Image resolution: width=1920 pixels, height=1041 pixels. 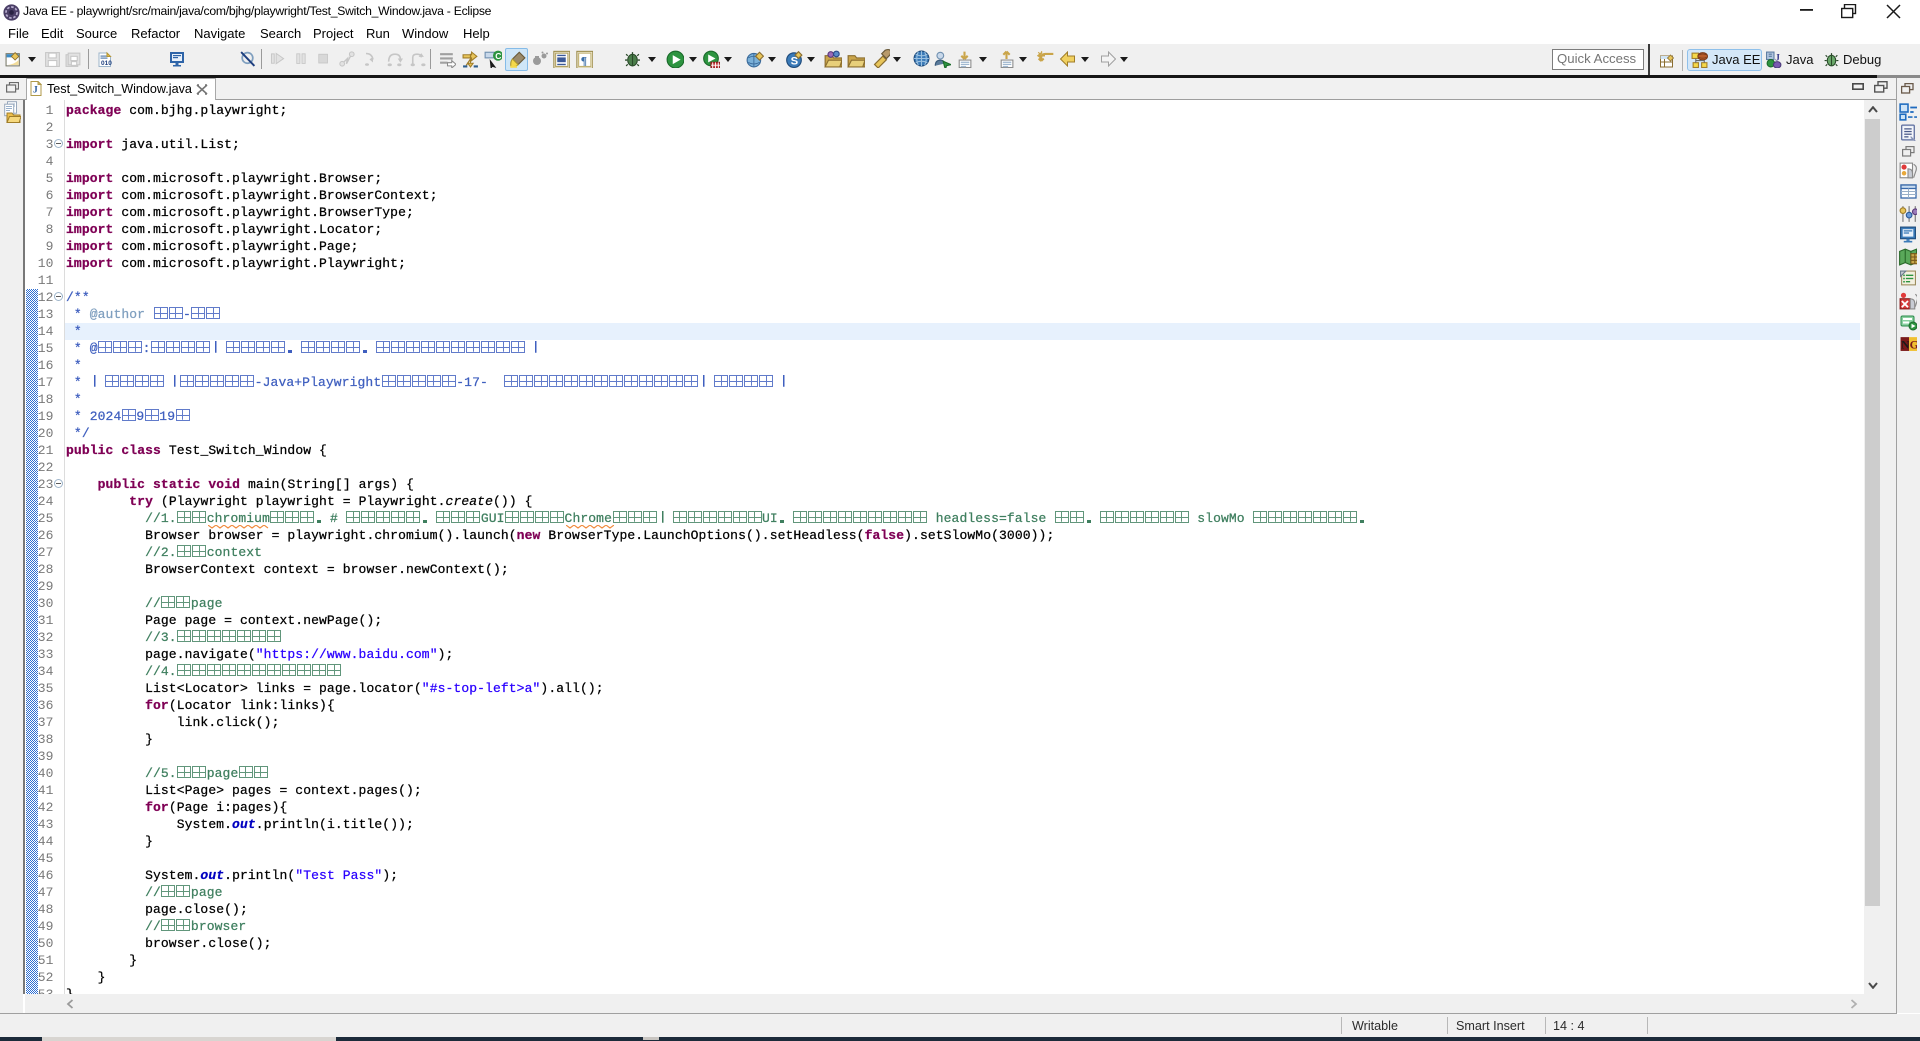 What do you see at coordinates (1913, 344) in the screenshot?
I see `svg-text: G` at bounding box center [1913, 344].